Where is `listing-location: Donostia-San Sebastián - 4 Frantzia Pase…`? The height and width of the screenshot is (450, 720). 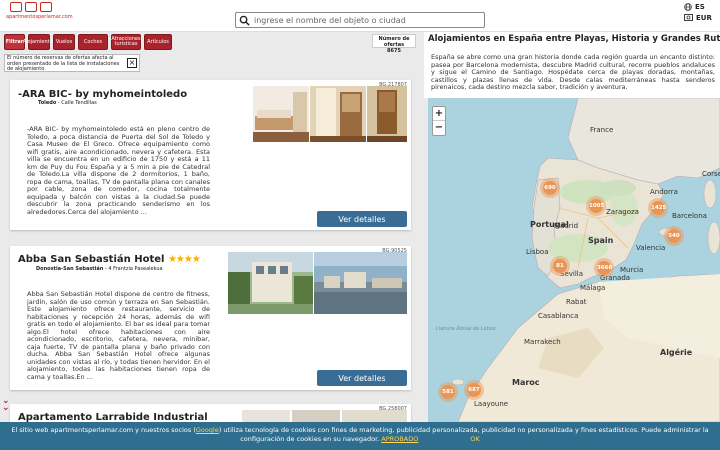 listing-location: Donostia-San Sebastián - 4 Frantzia Pase… is located at coordinates (99, 269).